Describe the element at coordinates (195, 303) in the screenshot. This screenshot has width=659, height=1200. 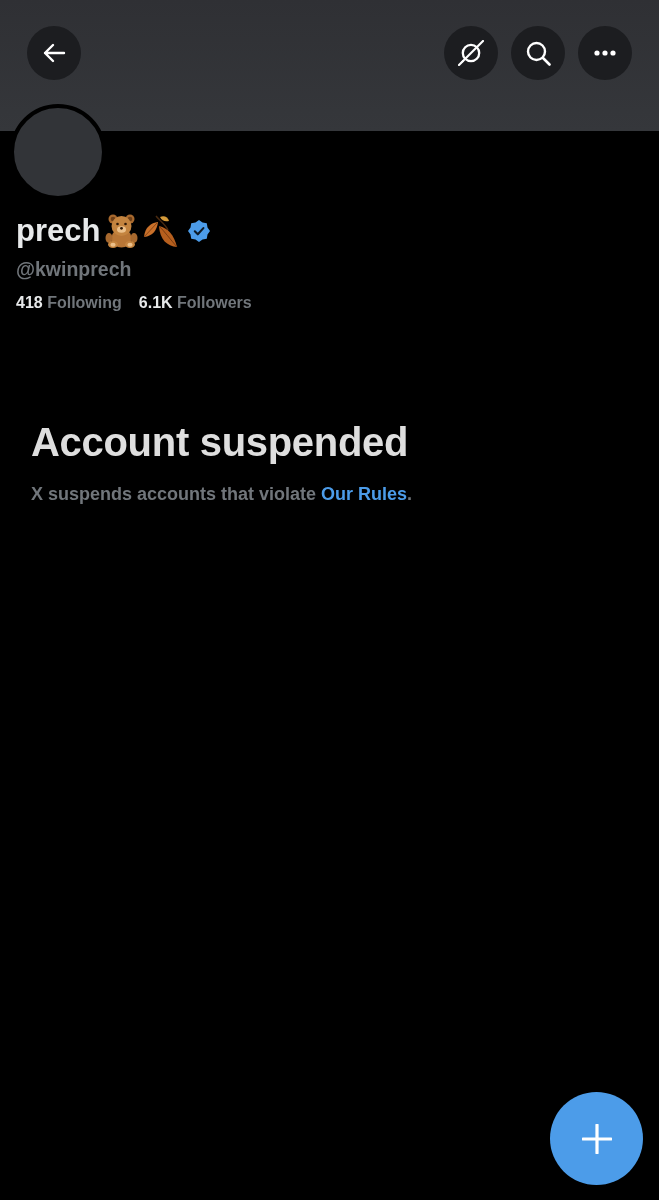
I see `followers-link: 6.1K Followers` at that location.